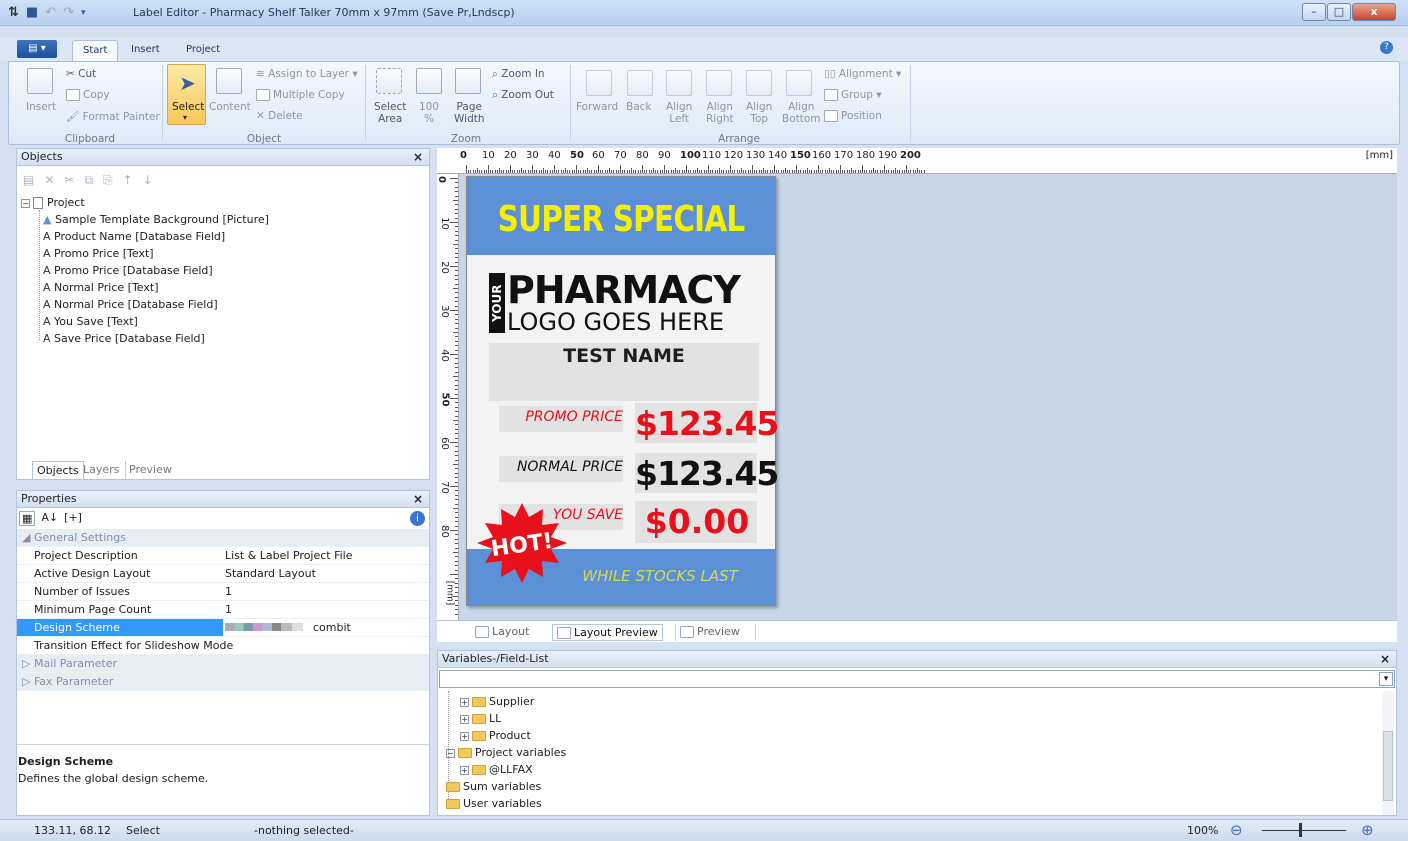 The image size is (1408, 841). What do you see at coordinates (862, 74) in the screenshot?
I see `alignment-button: ▯▯ Alignment ▾` at bounding box center [862, 74].